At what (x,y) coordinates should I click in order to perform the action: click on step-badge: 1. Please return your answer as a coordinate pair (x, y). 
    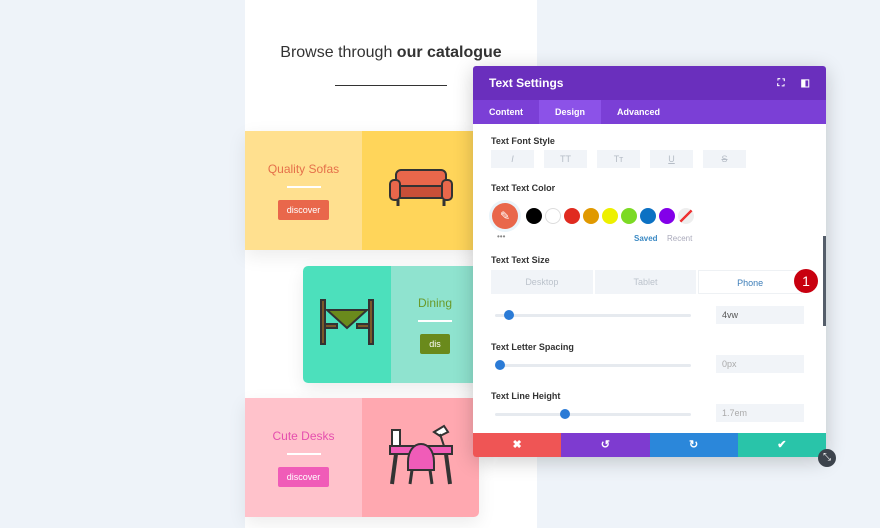
    Looking at the image, I should click on (806, 281).